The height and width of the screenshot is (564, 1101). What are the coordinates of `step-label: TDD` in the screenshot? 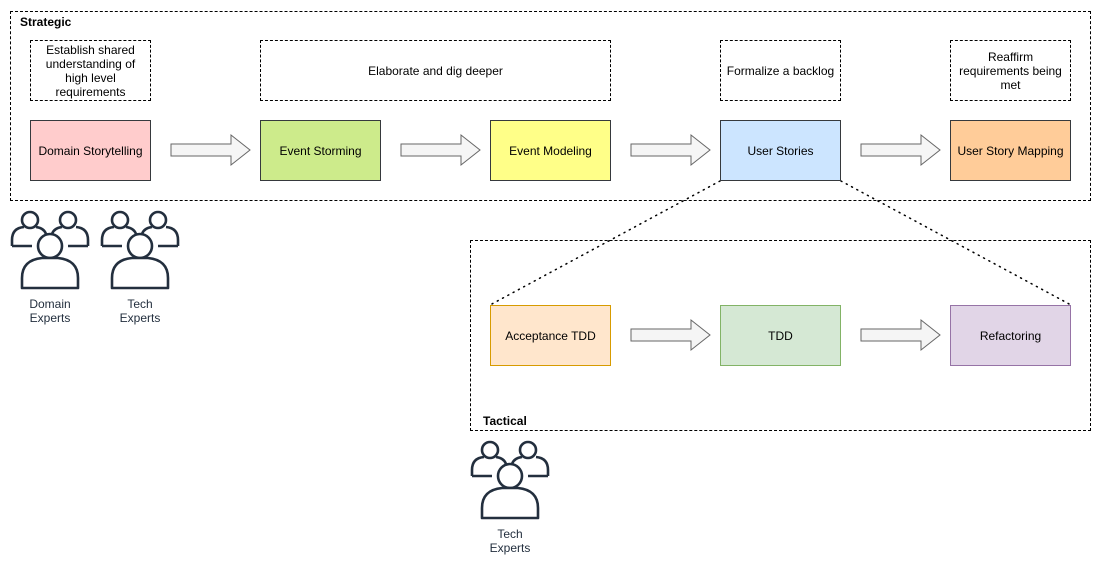 It's located at (780, 335).